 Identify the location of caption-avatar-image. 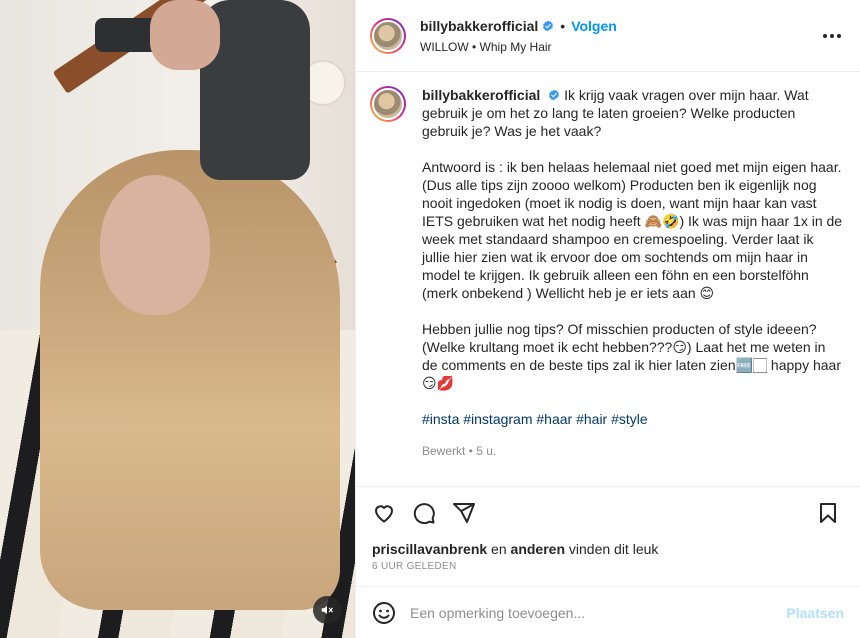
(388, 104).